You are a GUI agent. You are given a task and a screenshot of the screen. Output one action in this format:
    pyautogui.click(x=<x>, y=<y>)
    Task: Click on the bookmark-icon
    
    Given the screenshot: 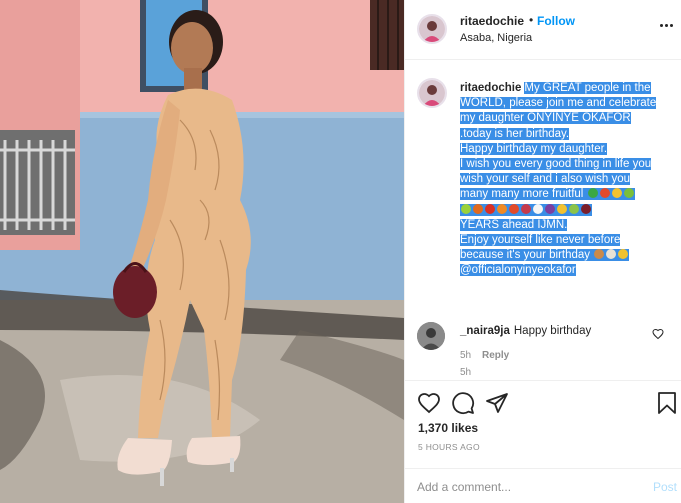 What is the action you would take?
    pyautogui.click(x=667, y=403)
    